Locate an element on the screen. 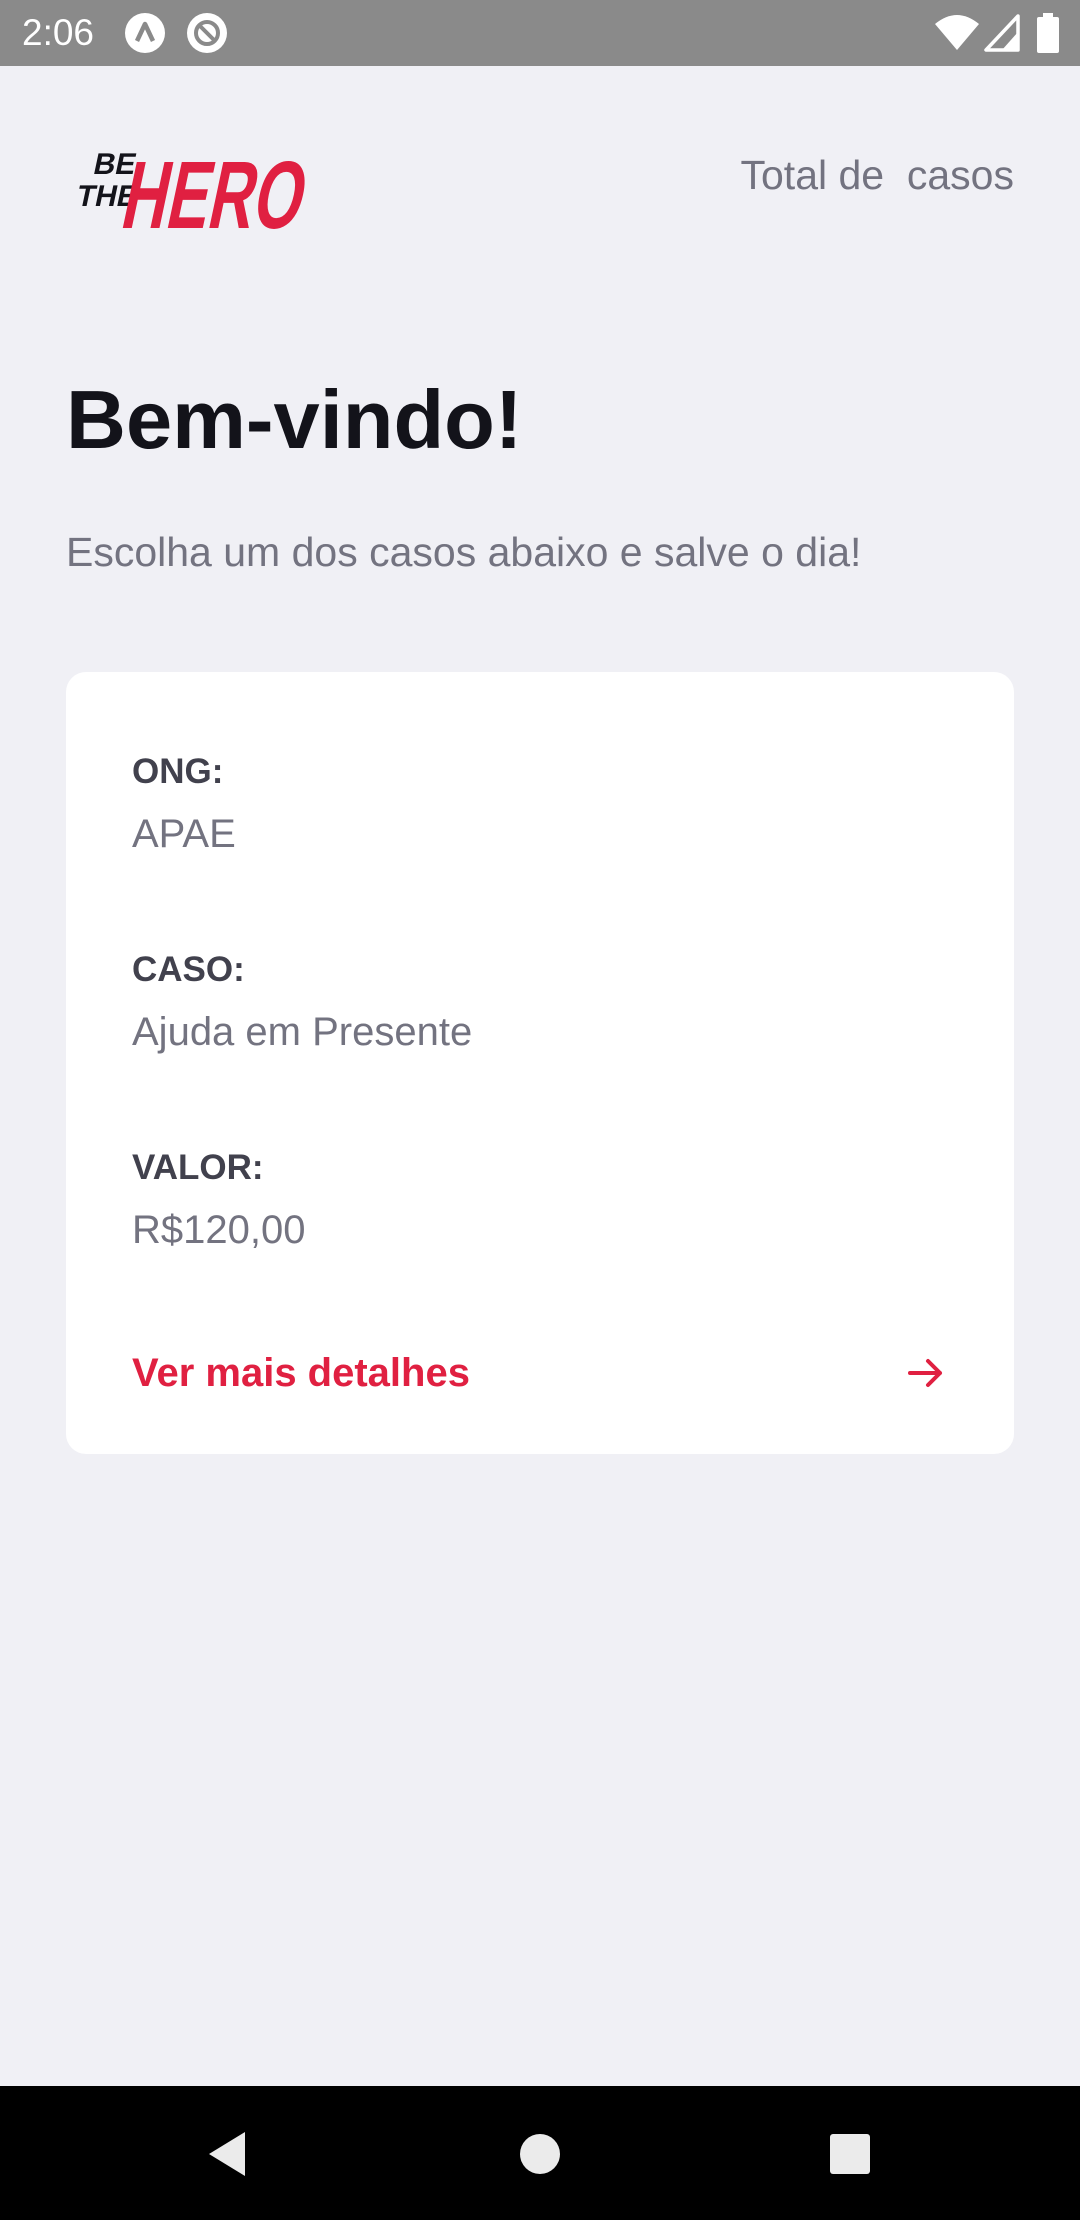  valor-label: VALOR: is located at coordinates (198, 1167).